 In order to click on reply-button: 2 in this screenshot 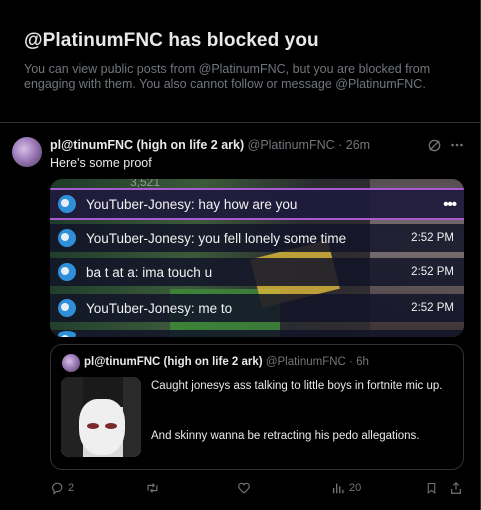, I will do `click(62, 488)`.